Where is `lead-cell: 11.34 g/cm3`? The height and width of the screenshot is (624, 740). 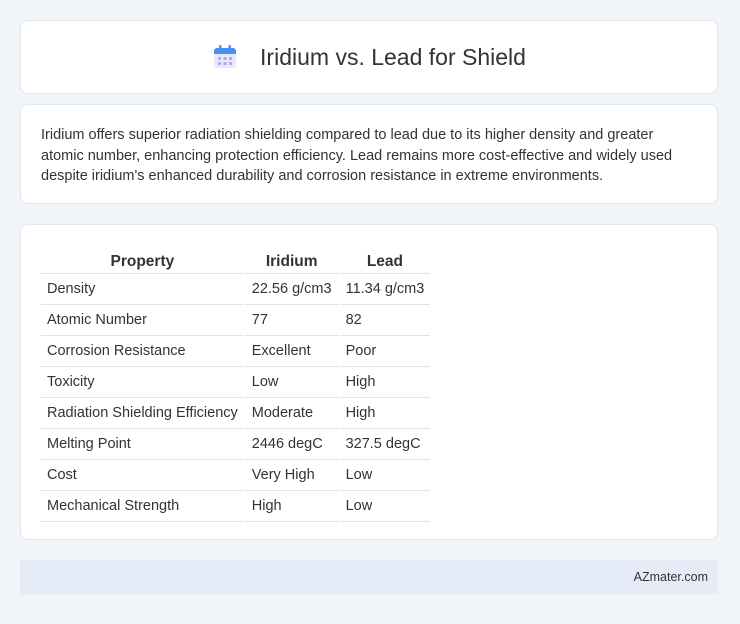 lead-cell: 11.34 g/cm3 is located at coordinates (385, 289).